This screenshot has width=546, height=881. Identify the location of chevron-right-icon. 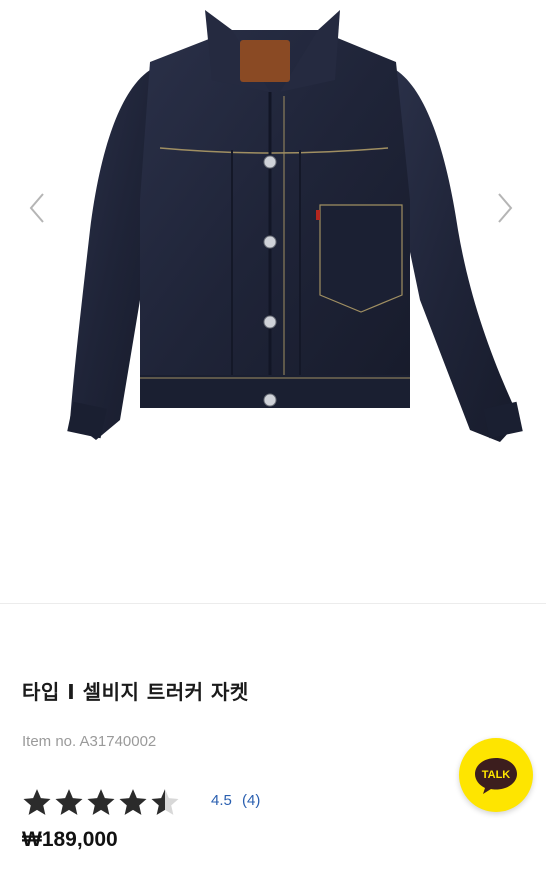
(505, 208).